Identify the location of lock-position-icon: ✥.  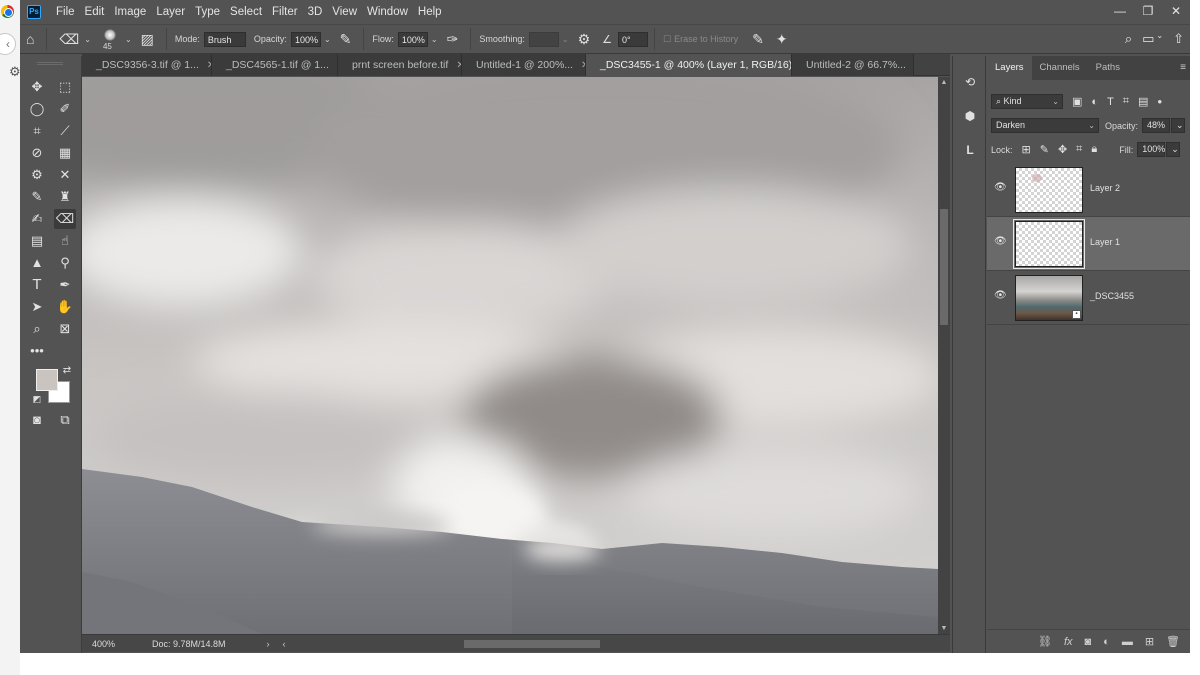
(1062, 149).